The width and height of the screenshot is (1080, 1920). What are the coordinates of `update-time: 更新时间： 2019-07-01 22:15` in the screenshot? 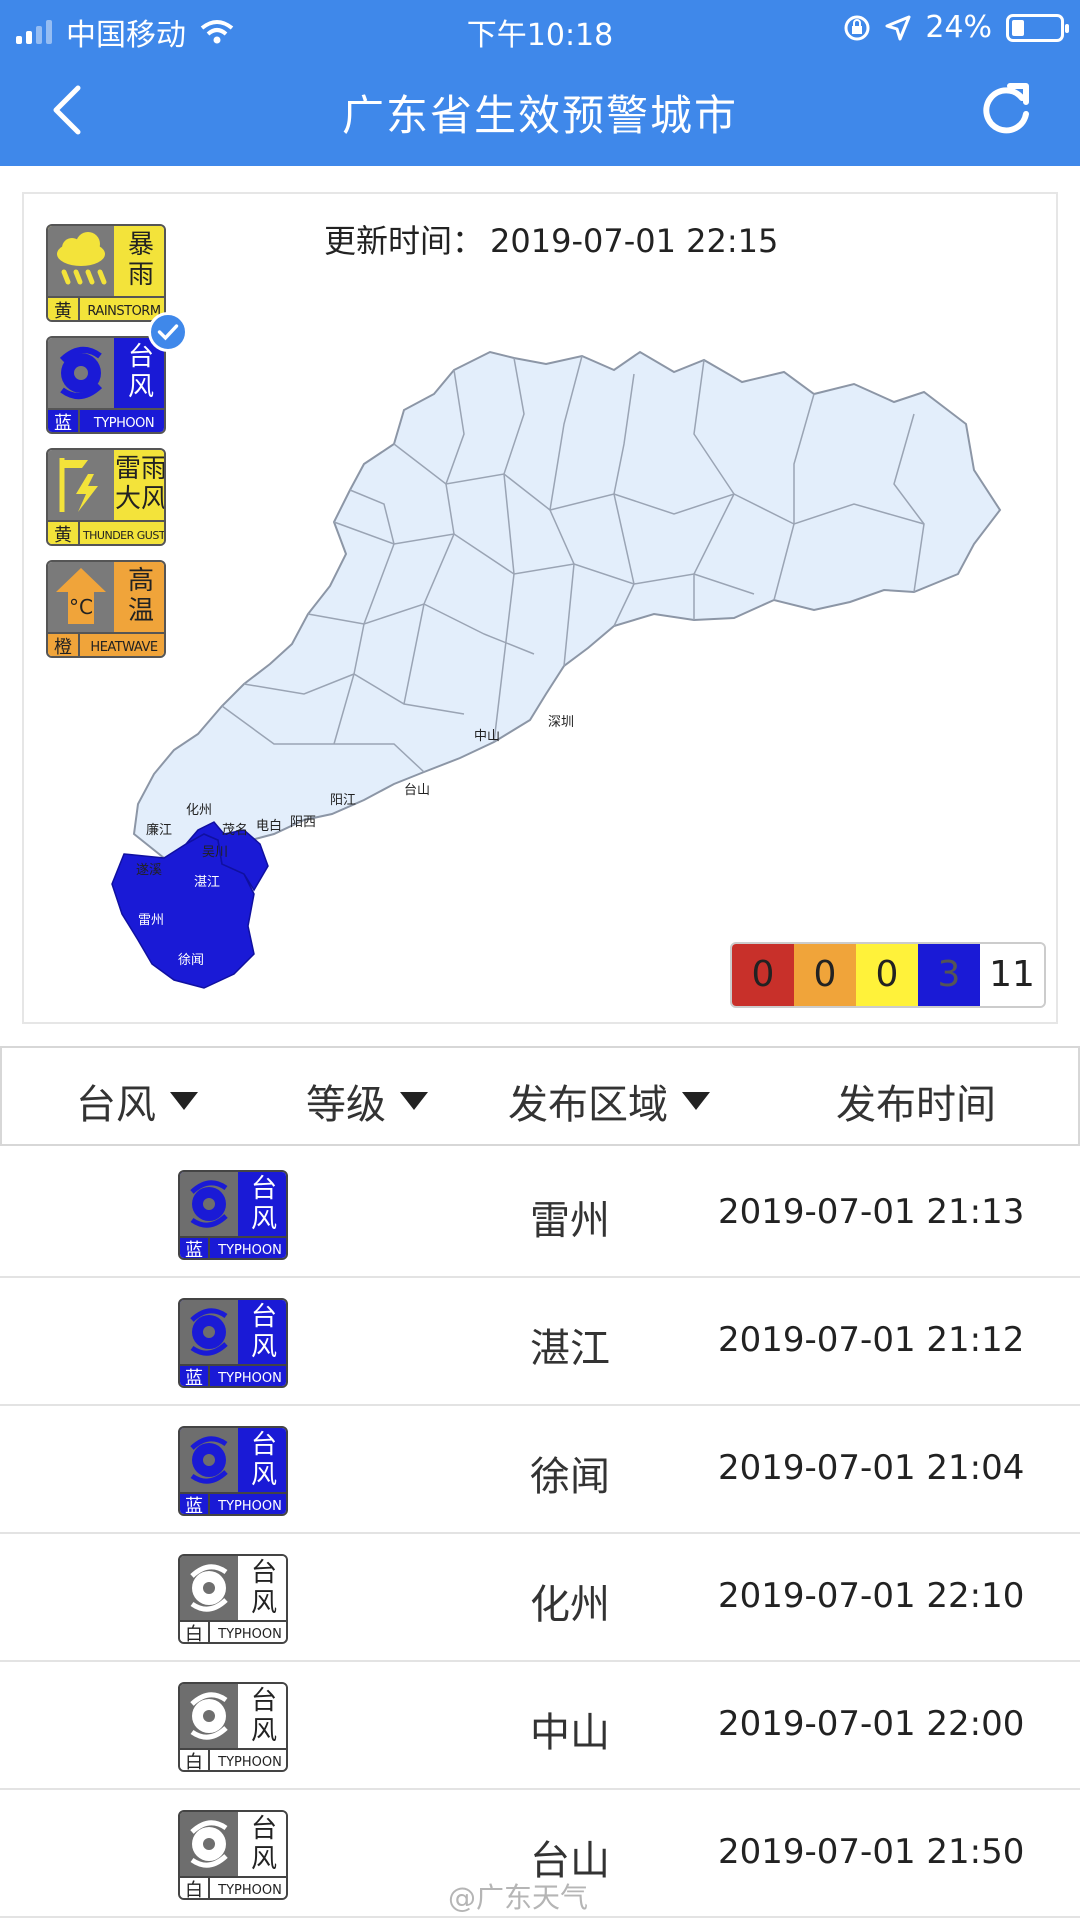 It's located at (551, 239).